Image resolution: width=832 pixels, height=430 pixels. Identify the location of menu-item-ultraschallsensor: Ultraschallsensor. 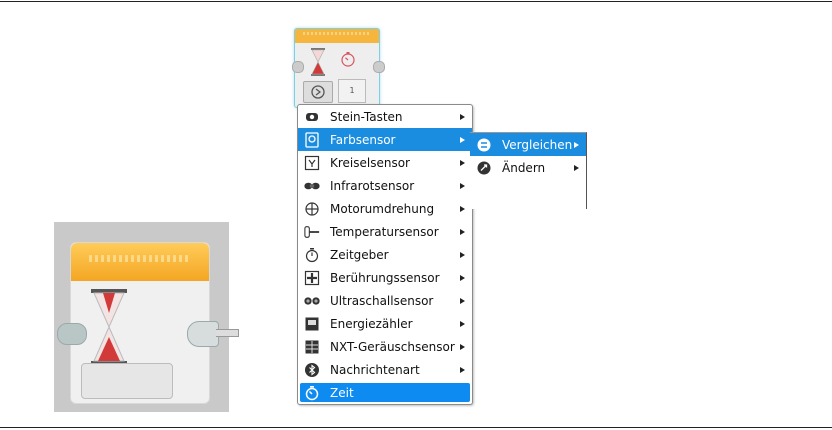
(385, 300).